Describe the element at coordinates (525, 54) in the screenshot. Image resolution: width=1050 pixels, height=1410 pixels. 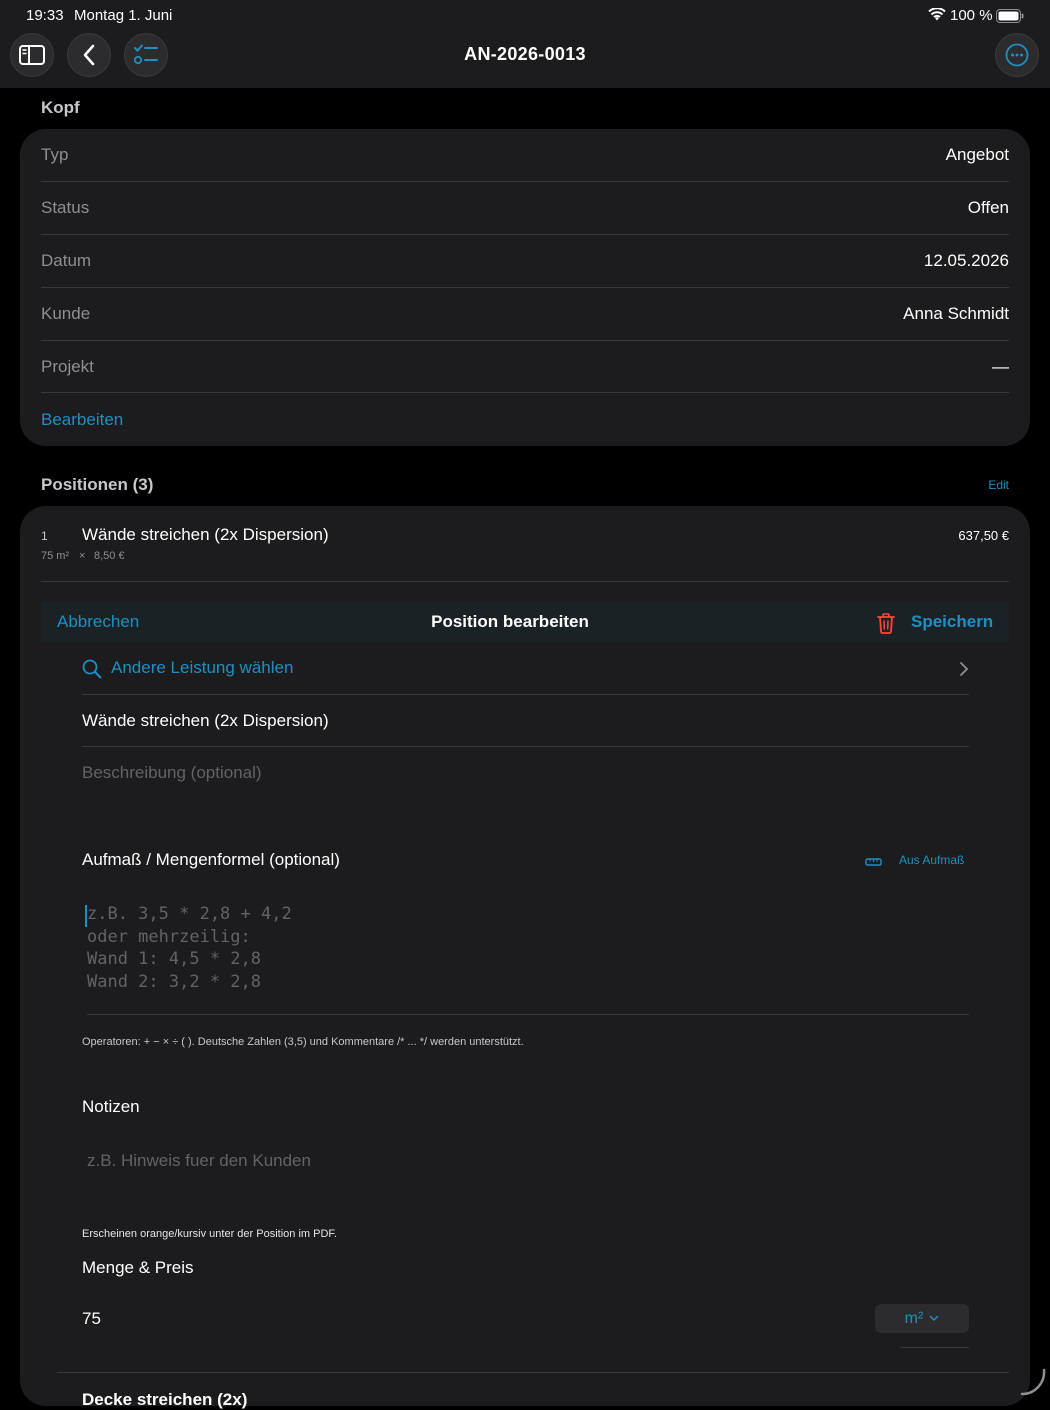
I see `page-title: AN-2026-0013` at that location.